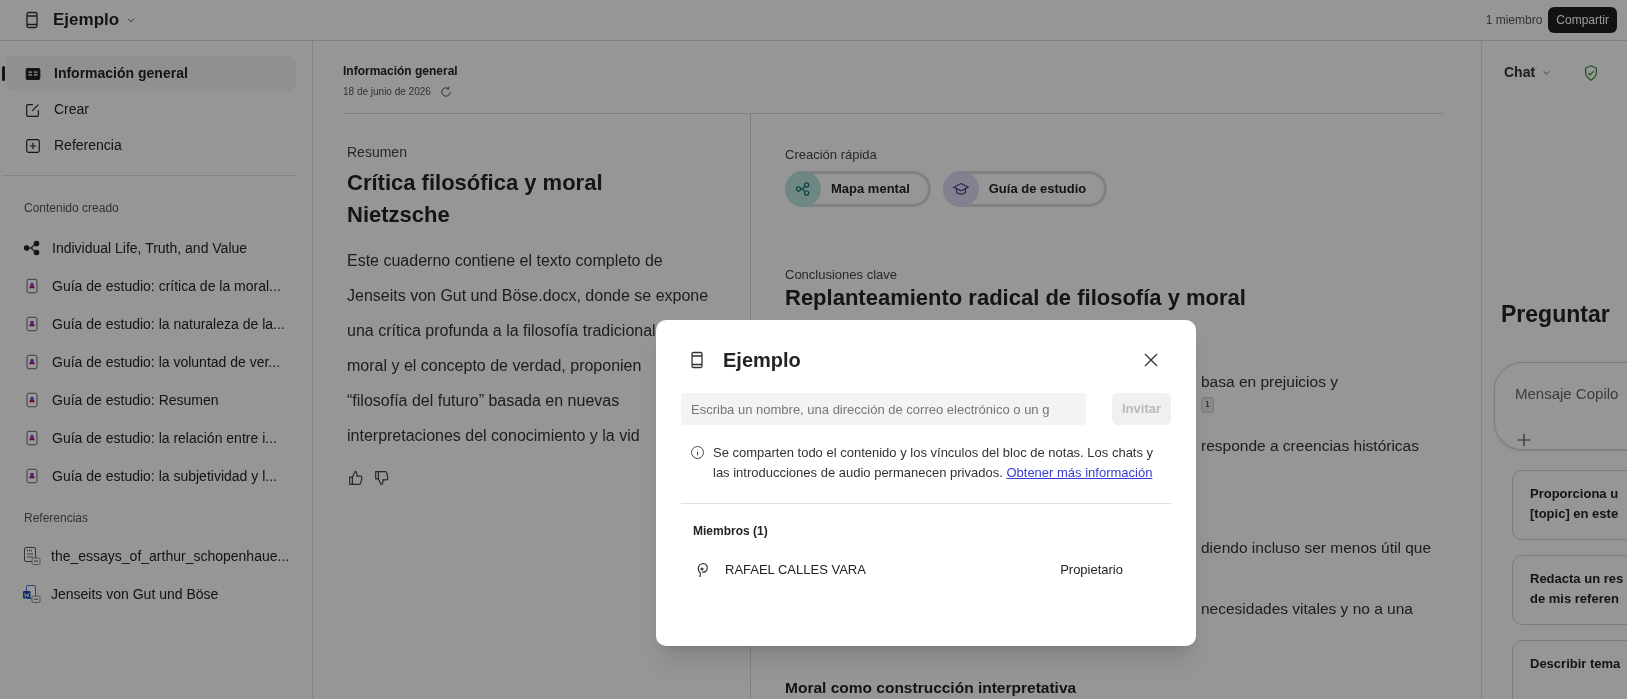  What do you see at coordinates (483, 401) in the screenshot?
I see `summary-text-line: “filosofía del futuro” basada en nuevas` at bounding box center [483, 401].